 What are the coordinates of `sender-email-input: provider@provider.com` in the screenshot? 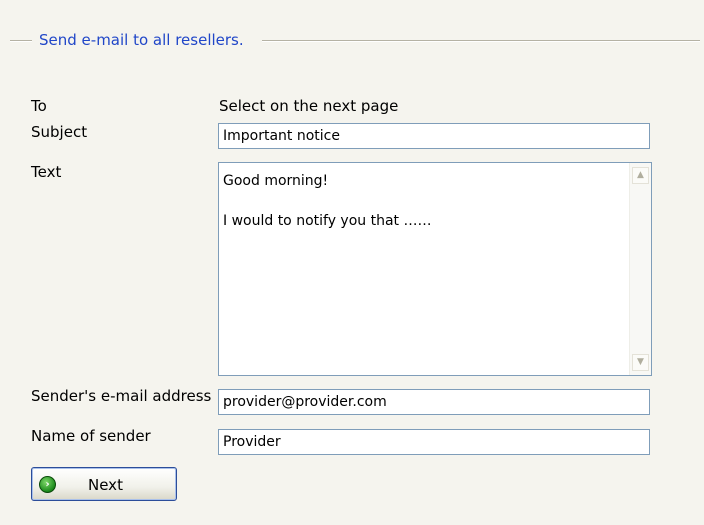 It's located at (434, 402).